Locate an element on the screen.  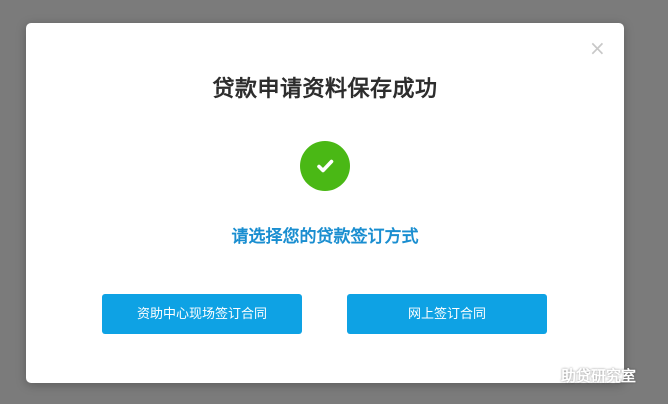
wechat-icon is located at coordinates (544, 374).